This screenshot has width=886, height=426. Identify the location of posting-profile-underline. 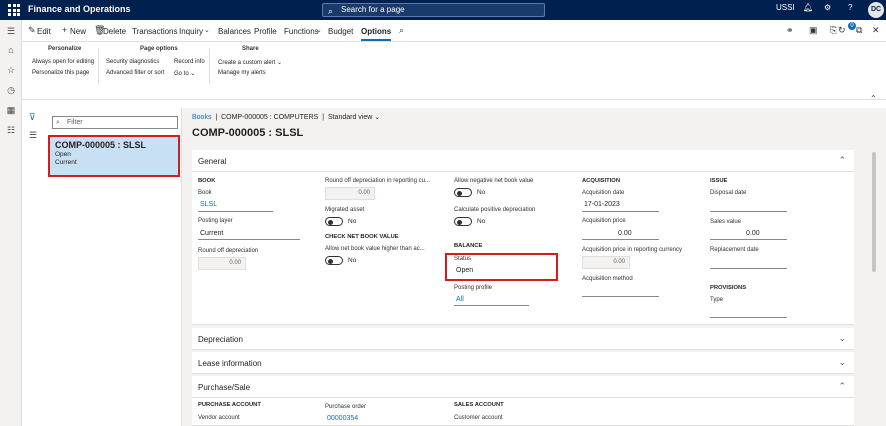
(491, 305).